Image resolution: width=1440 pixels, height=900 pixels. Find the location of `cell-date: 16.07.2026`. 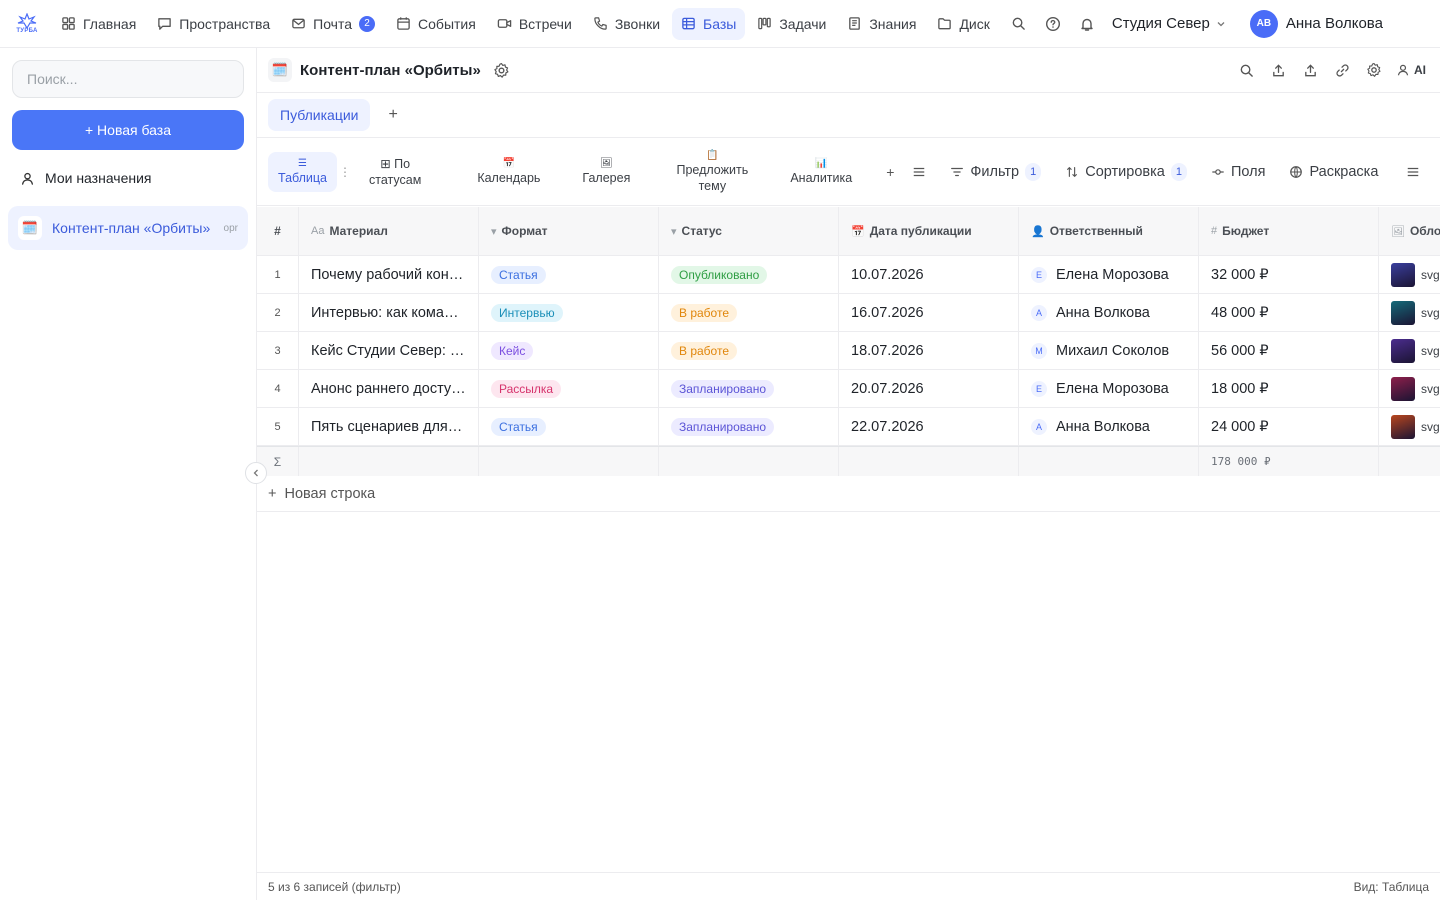

cell-date: 16.07.2026 is located at coordinates (929, 312).